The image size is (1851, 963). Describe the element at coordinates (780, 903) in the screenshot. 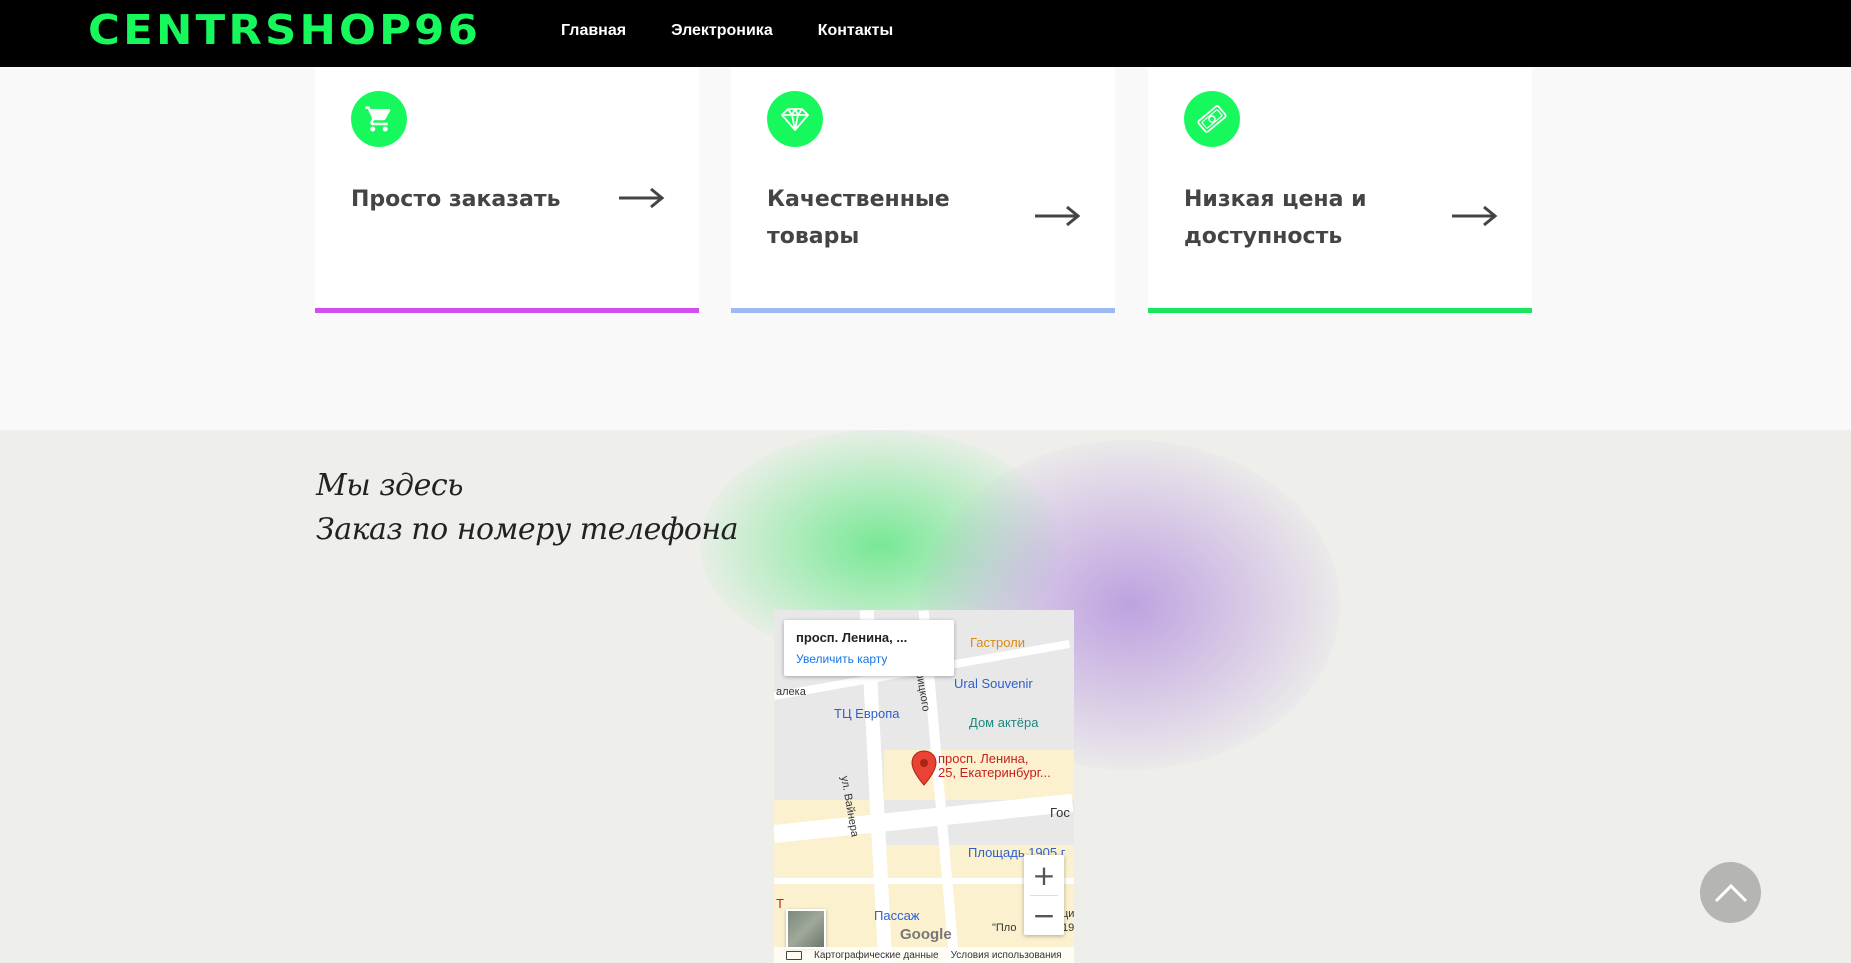

I see `map-label: Т` at that location.